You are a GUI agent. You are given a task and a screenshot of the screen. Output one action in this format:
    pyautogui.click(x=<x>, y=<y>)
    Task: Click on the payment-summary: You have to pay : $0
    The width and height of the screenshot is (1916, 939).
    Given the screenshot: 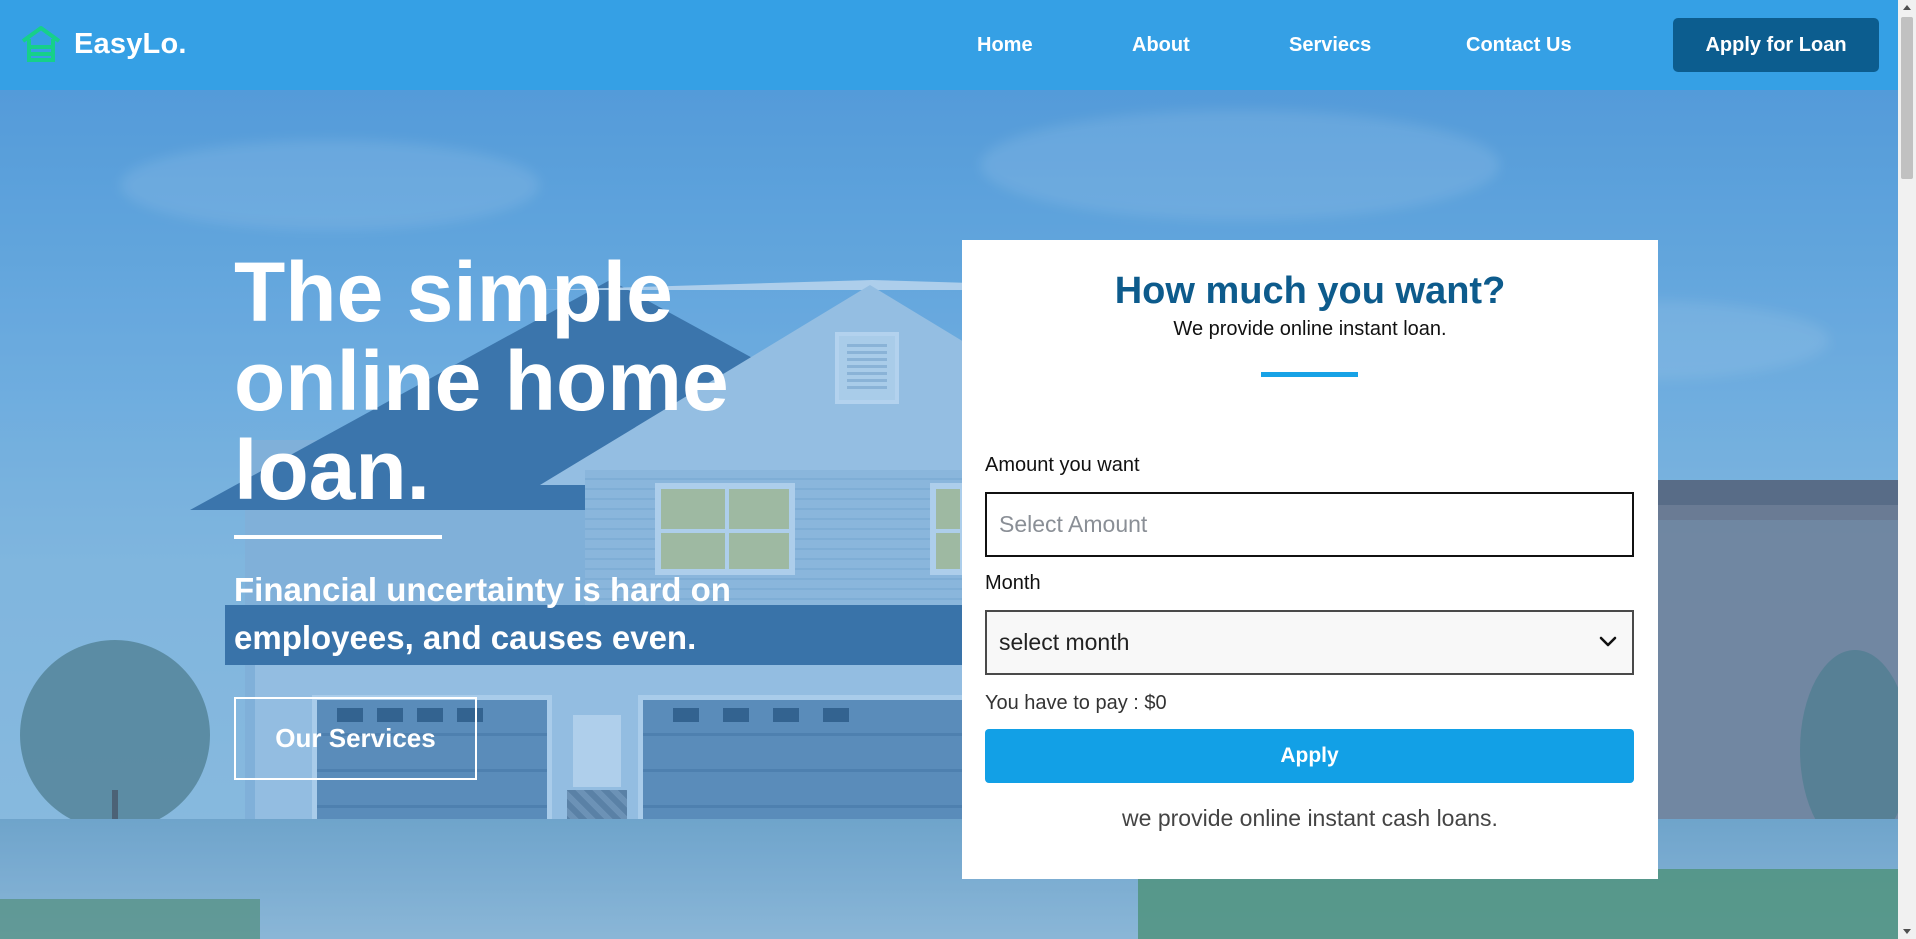 What is the action you would take?
    pyautogui.click(x=1076, y=703)
    